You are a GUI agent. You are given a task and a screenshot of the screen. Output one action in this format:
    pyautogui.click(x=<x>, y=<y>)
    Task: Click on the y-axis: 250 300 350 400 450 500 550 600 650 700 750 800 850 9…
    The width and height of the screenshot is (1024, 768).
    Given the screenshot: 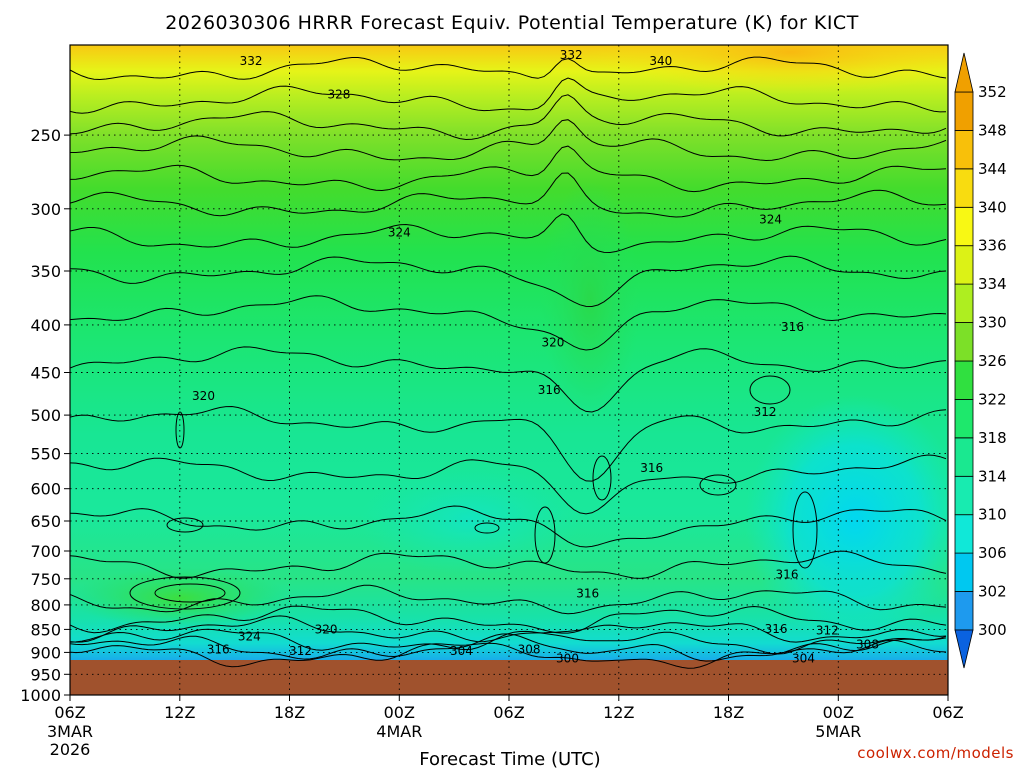 What is the action you would take?
    pyautogui.click(x=45, y=415)
    